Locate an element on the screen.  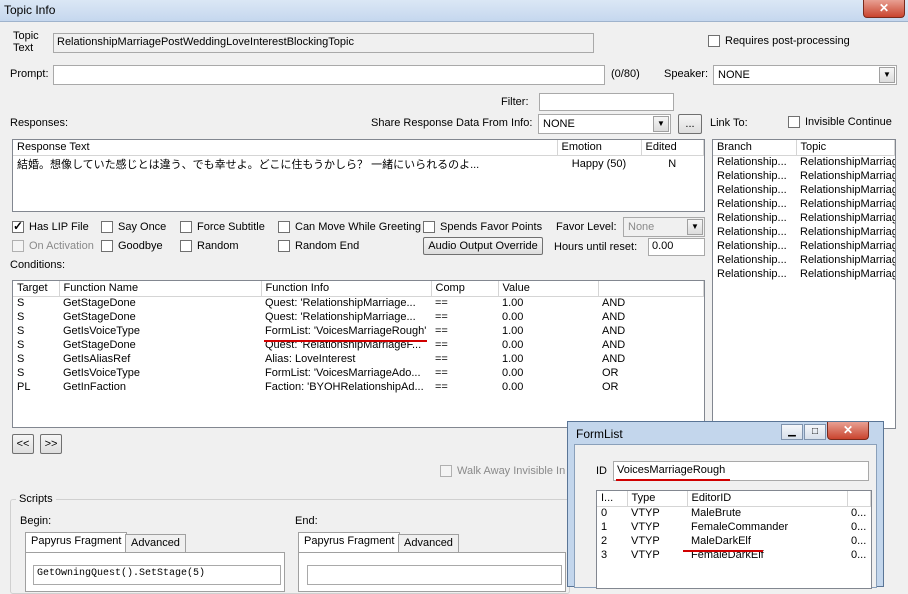
tab-advanced-begin: Advanced is located at coordinates (155, 543).